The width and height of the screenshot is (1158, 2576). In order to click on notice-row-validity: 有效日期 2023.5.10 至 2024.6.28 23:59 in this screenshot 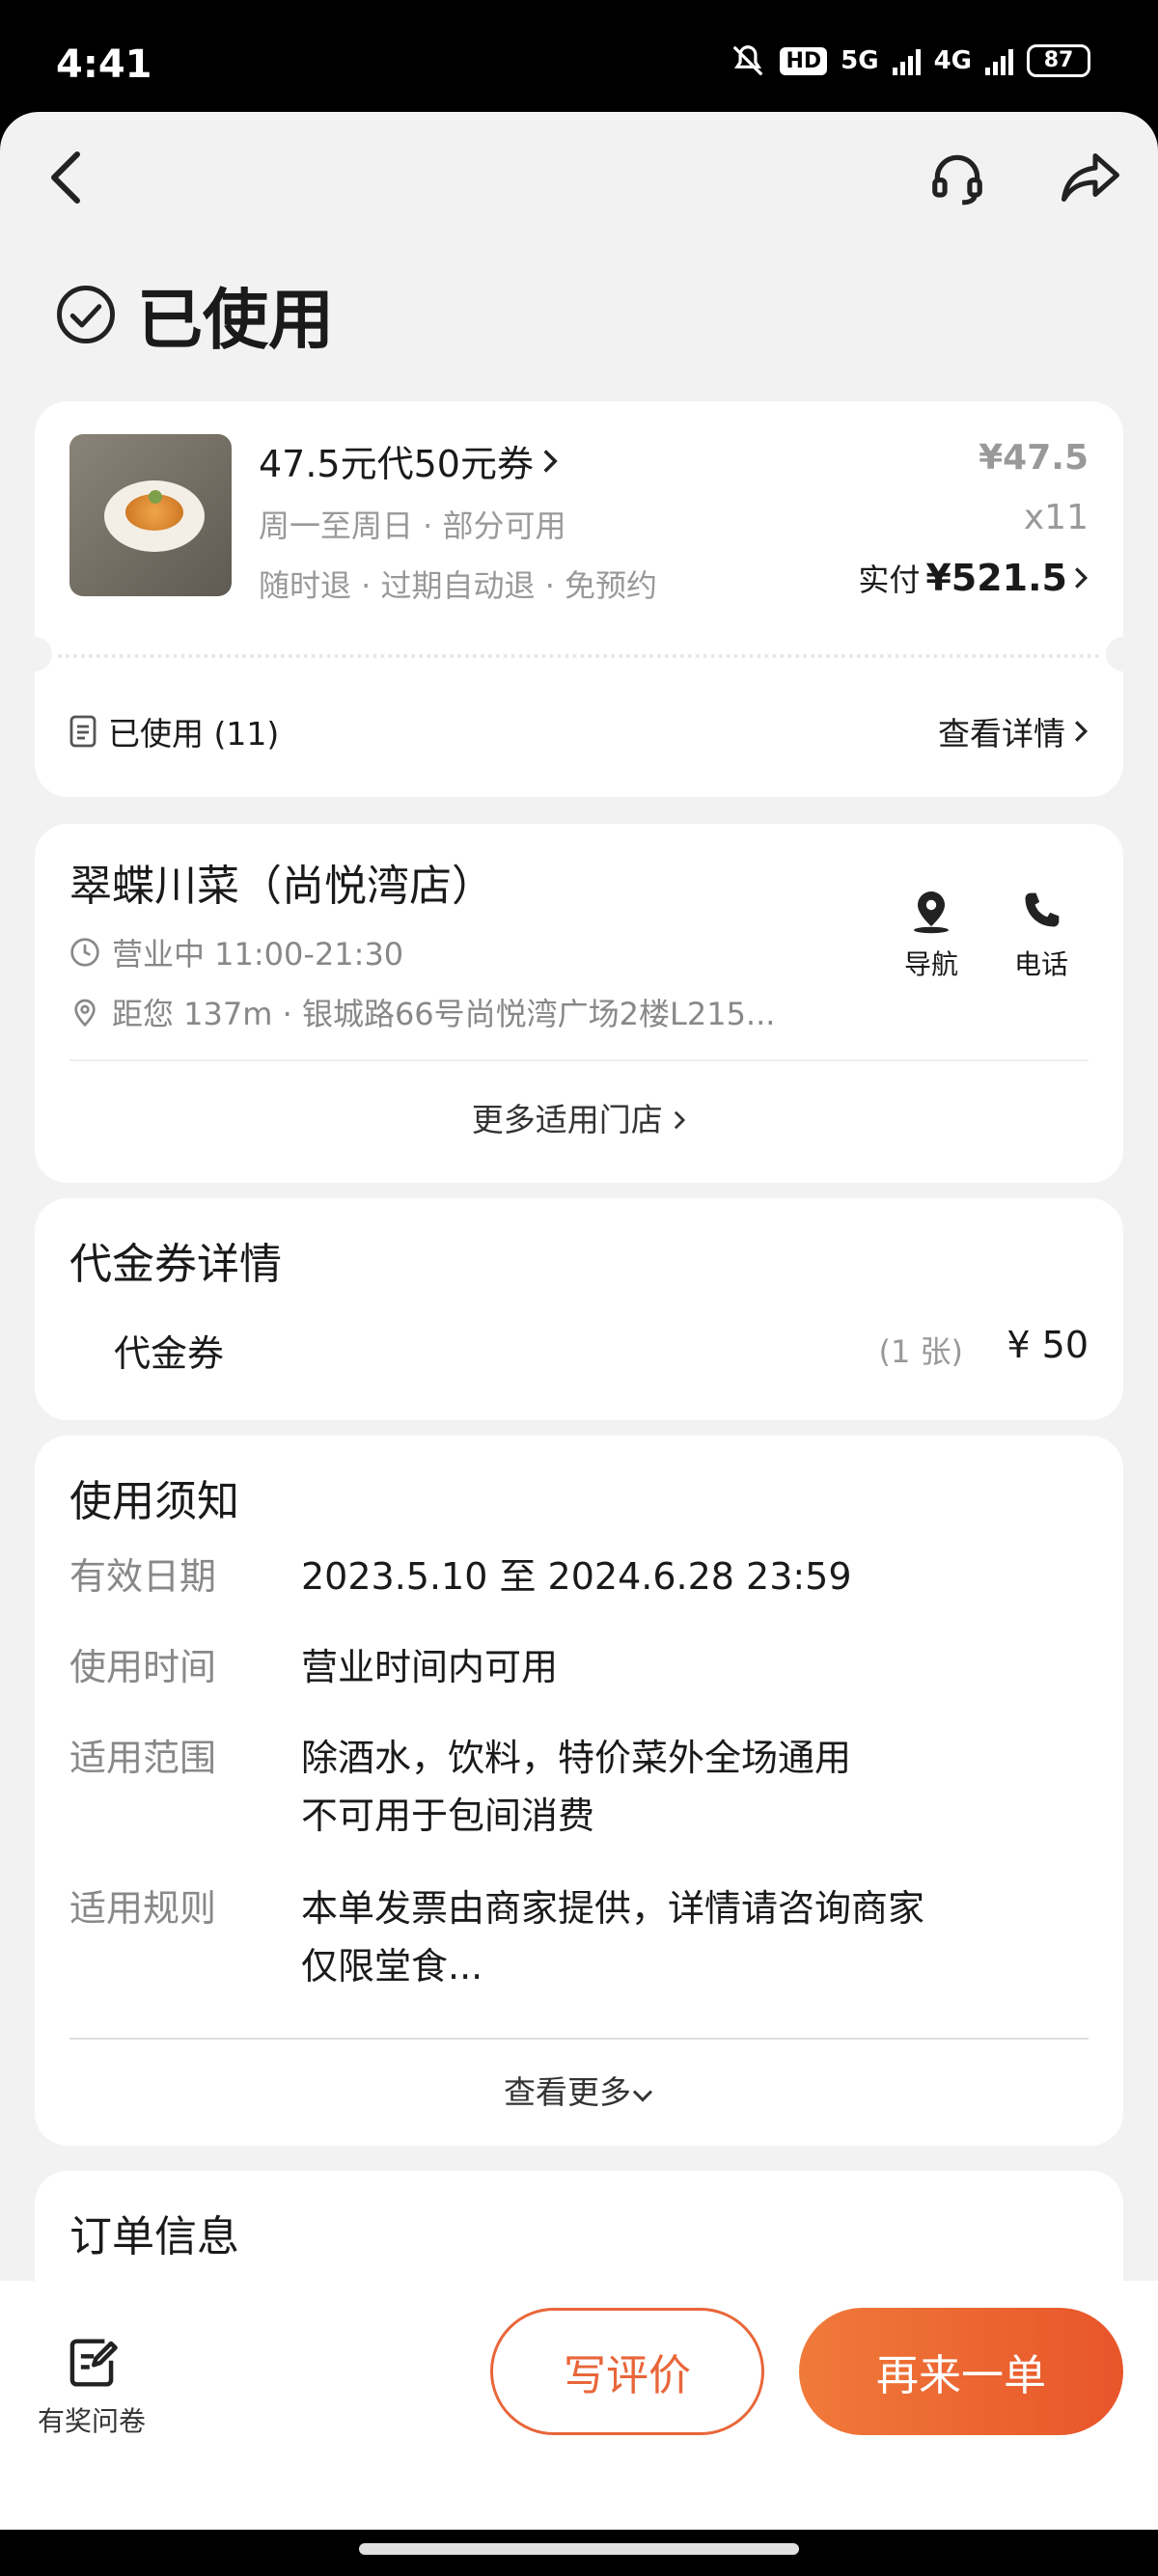, I will do `click(579, 1577)`.